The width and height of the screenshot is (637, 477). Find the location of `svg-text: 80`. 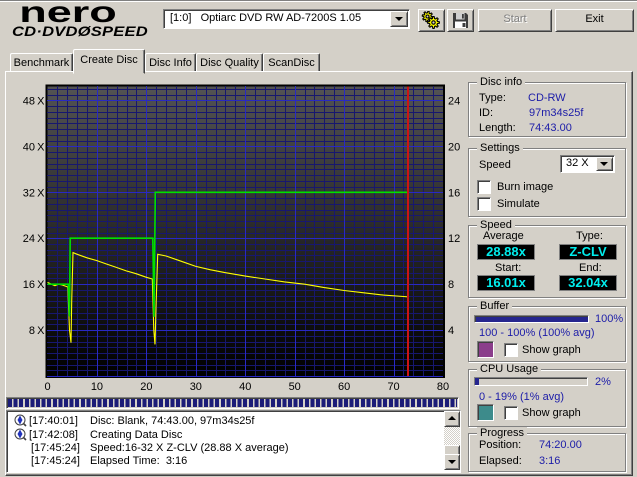

svg-text: 80 is located at coordinates (443, 387).